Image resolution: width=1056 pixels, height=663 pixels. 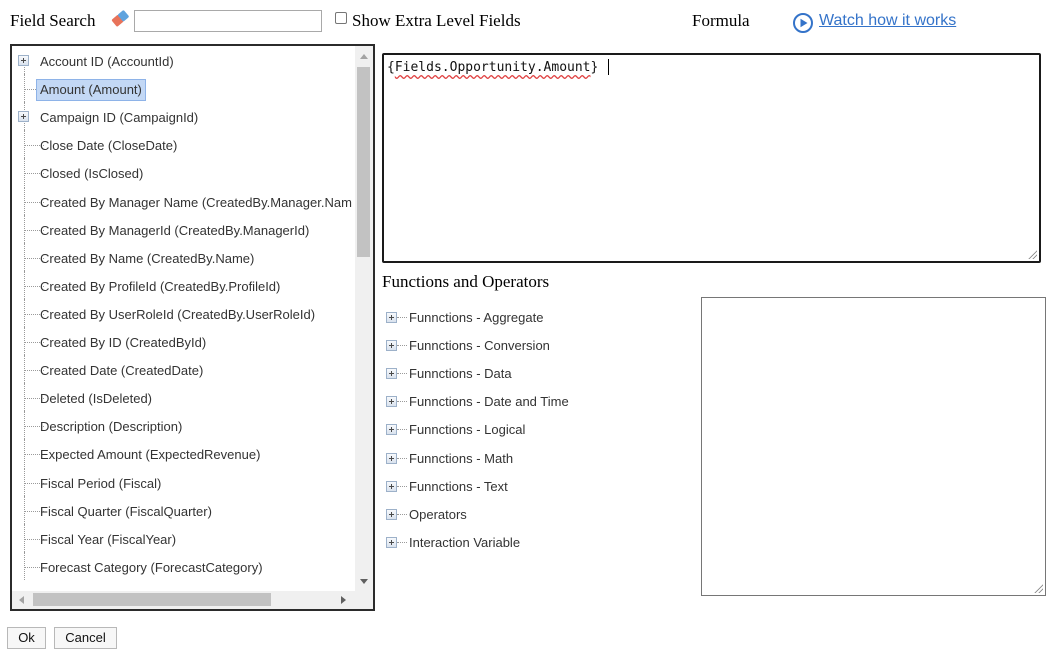 What do you see at coordinates (364, 600) in the screenshot?
I see `scrollbar-corner` at bounding box center [364, 600].